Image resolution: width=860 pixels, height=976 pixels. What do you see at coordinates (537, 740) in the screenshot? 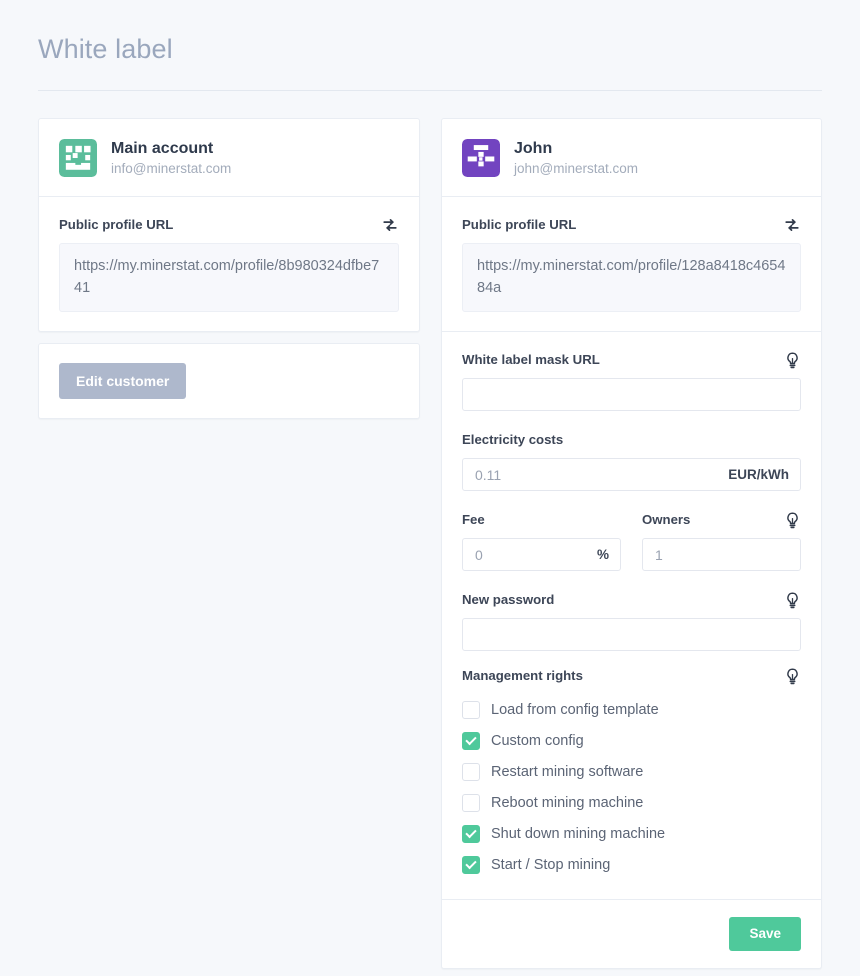
I see `management-right-label: Custom config` at bounding box center [537, 740].